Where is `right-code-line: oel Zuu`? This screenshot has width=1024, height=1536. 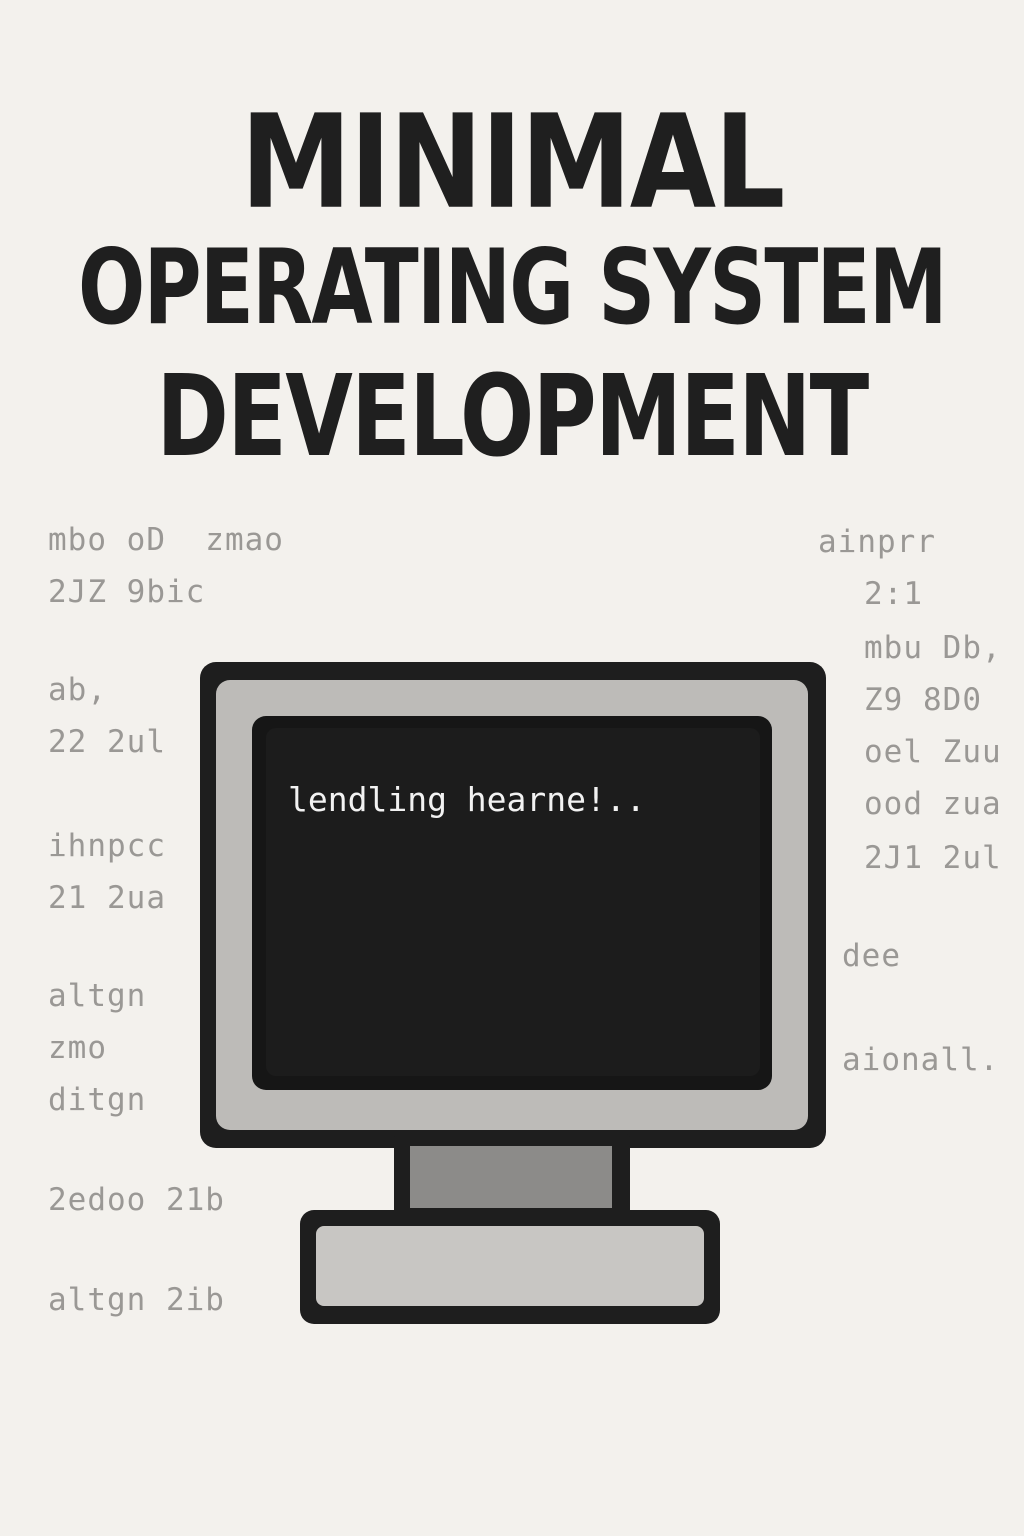 right-code-line: oel Zuu is located at coordinates (933, 752).